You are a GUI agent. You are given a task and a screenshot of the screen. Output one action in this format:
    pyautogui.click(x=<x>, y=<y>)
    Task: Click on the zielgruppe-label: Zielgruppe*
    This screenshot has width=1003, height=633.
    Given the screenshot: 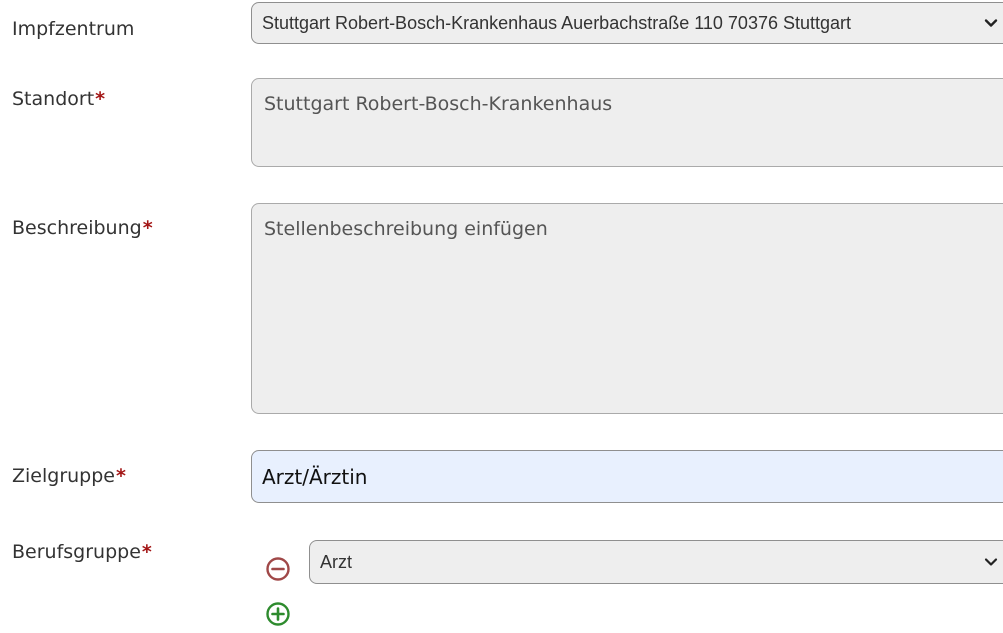 What is the action you would take?
    pyautogui.click(x=69, y=476)
    